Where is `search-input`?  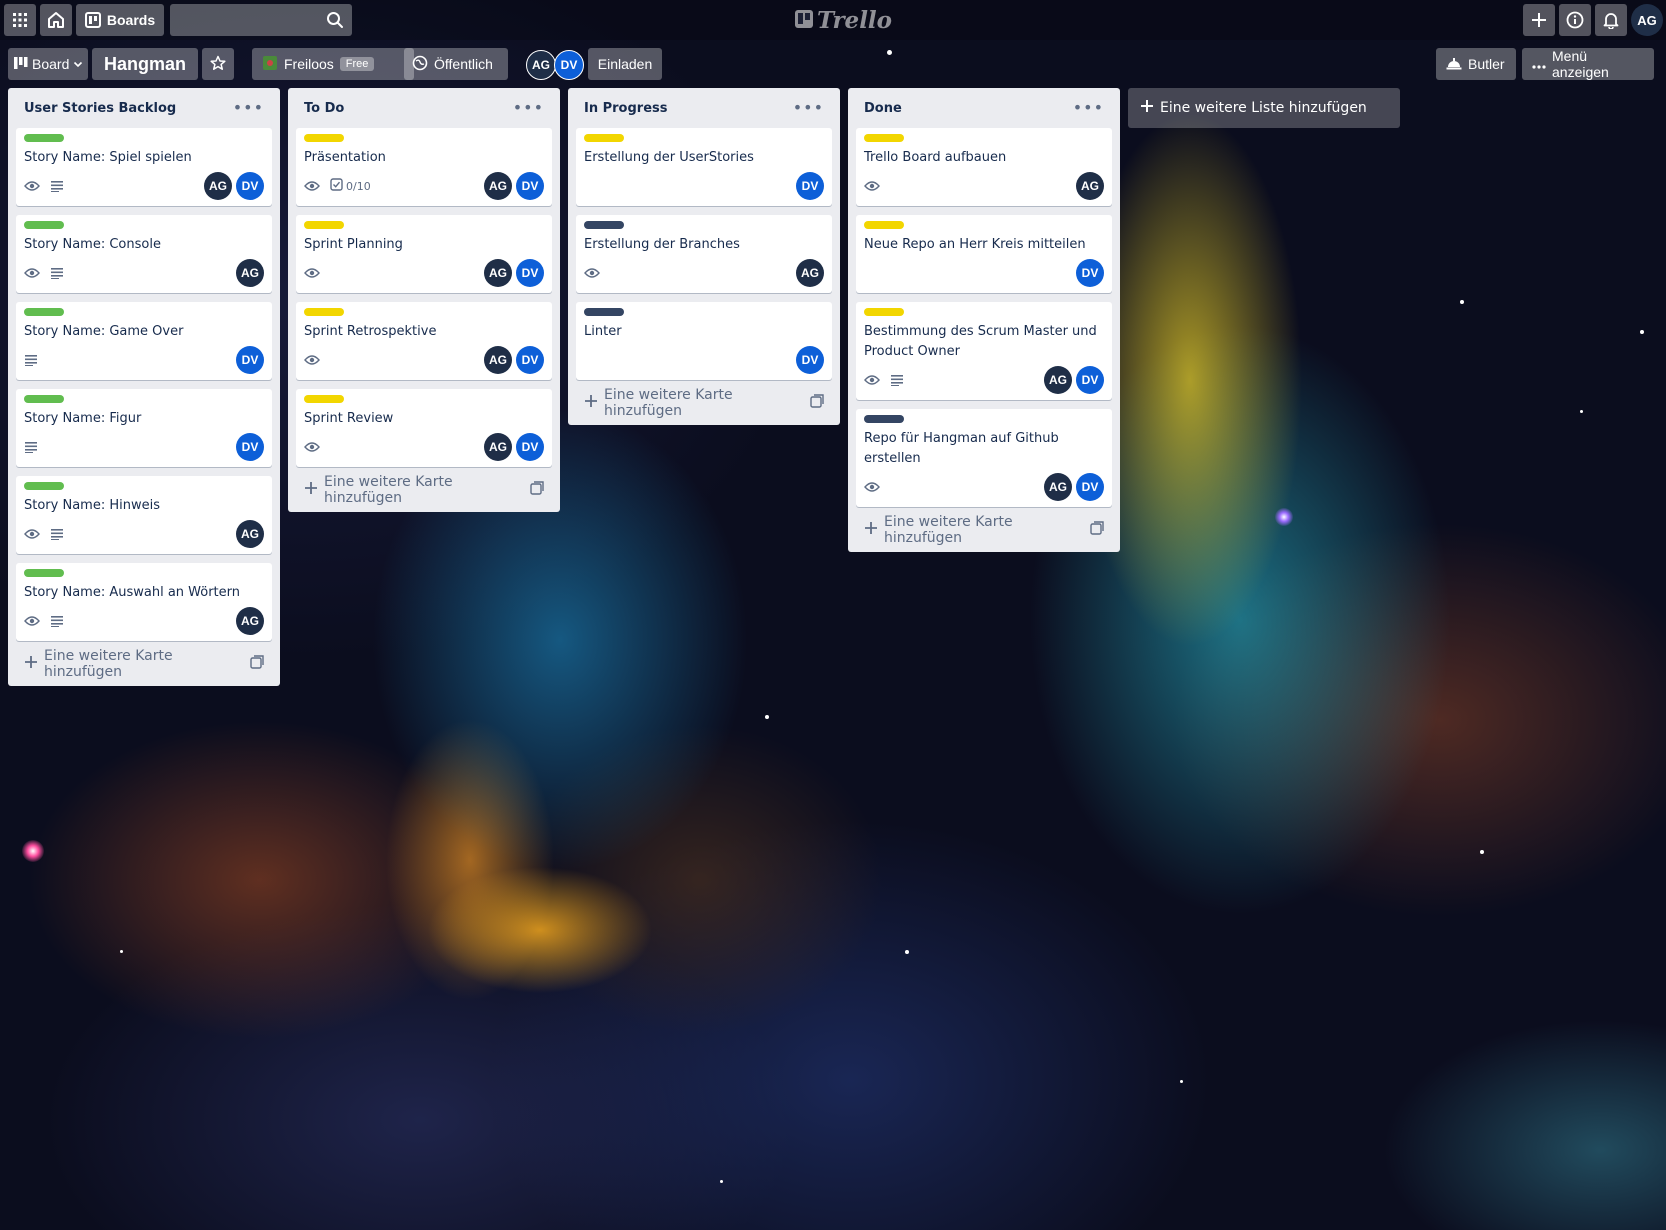 search-input is located at coordinates (251, 20).